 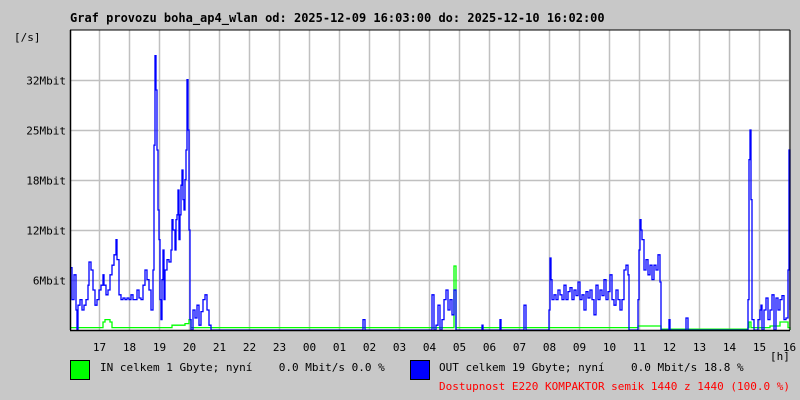 What do you see at coordinates (242, 367) in the screenshot?
I see `in-legend-text: IN celkem 1 Gbyte; nyní 0.0 Mbit/s 0.0 %` at bounding box center [242, 367].